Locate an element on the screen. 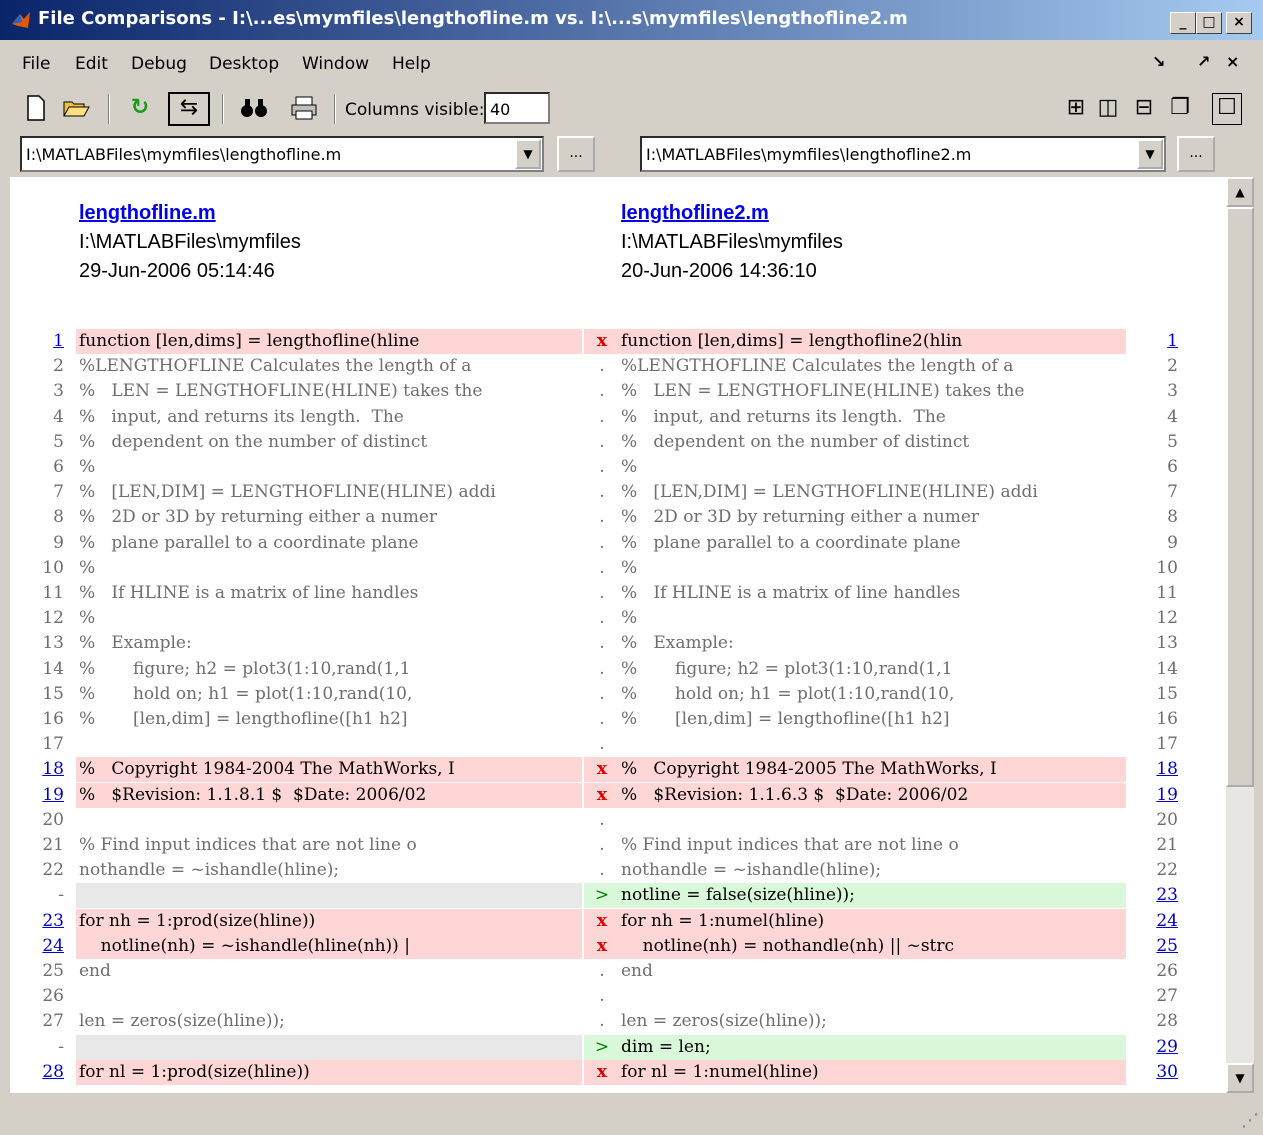  refresh-icon: ↻ is located at coordinates (140, 108).